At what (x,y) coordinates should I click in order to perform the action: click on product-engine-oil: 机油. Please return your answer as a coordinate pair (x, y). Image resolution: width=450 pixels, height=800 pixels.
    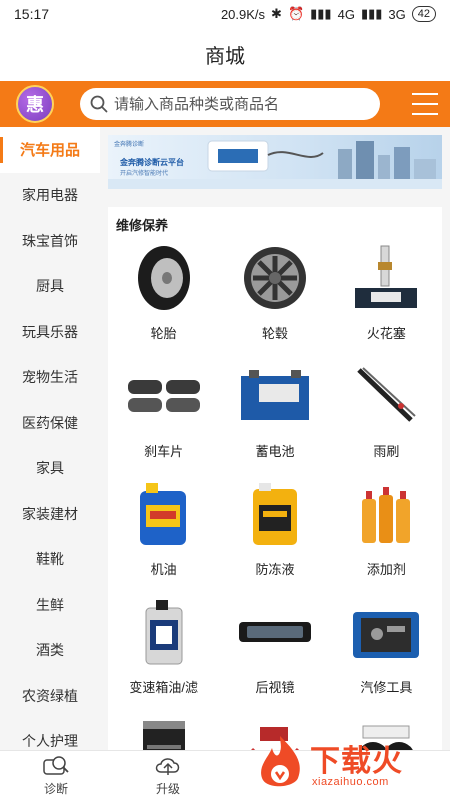
    Looking at the image, I should click on (163, 531).